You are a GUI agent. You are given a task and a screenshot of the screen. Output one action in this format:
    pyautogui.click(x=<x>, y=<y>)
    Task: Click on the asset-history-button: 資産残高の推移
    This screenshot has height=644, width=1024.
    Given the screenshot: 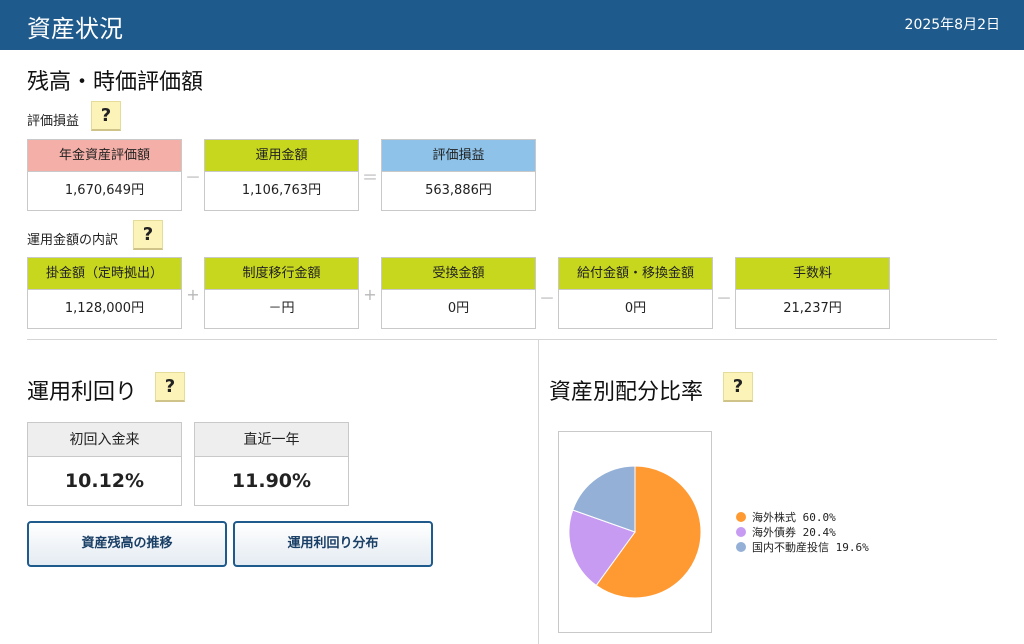 What is the action you would take?
    pyautogui.click(x=127, y=544)
    